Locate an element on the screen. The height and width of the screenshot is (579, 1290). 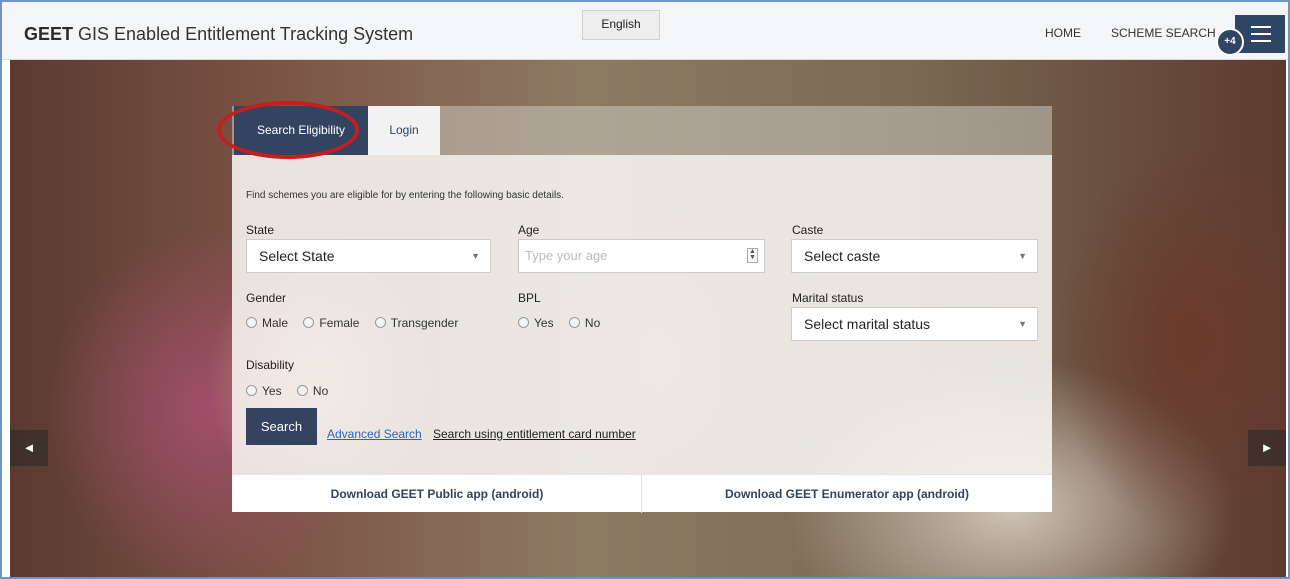
disability-option-label: Yes is located at coordinates (272, 391).